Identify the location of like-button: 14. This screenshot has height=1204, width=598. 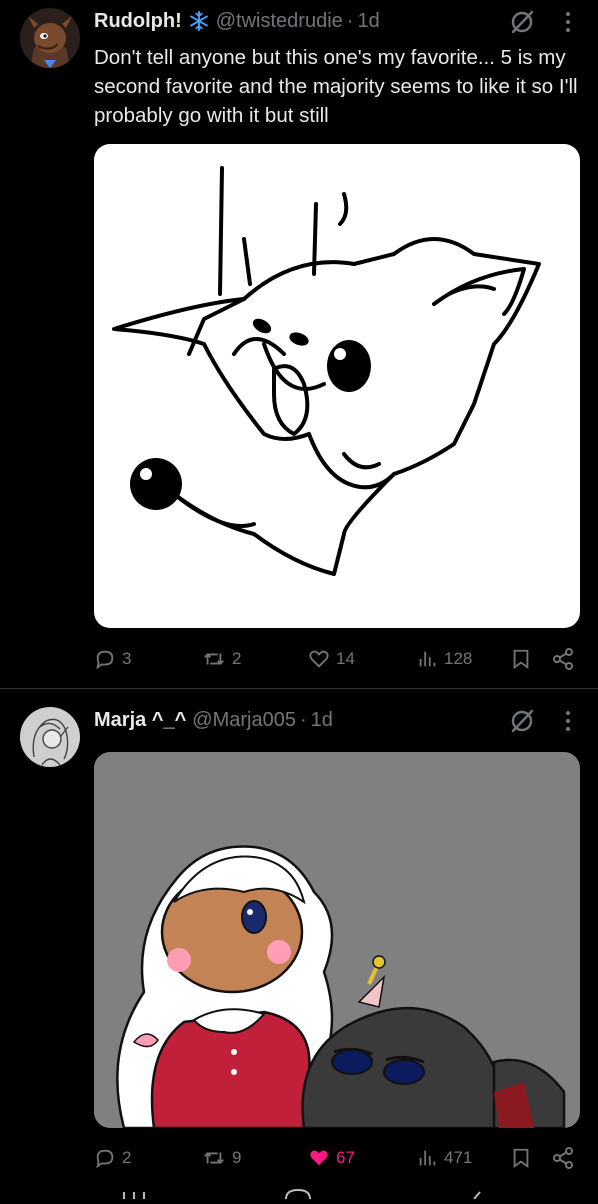
(331, 659).